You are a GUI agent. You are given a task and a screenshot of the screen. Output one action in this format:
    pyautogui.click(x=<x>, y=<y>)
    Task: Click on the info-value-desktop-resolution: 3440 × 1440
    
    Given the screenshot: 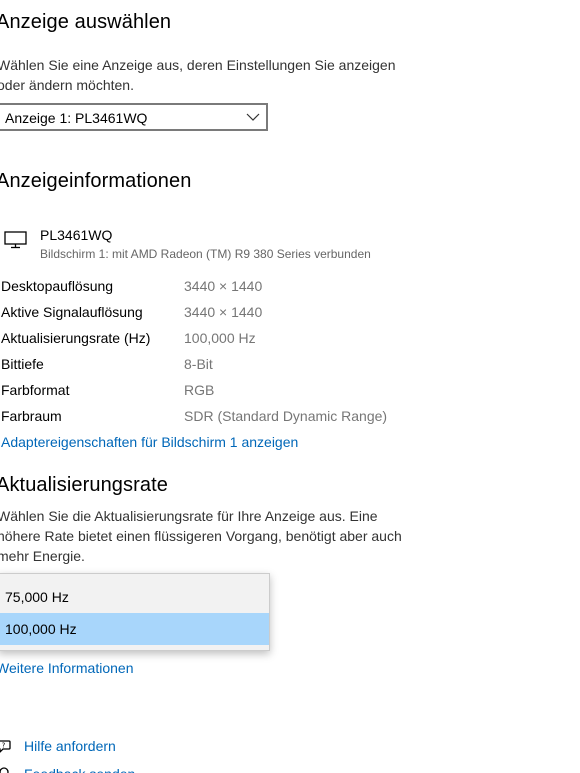 What is the action you would take?
    pyautogui.click(x=223, y=286)
    